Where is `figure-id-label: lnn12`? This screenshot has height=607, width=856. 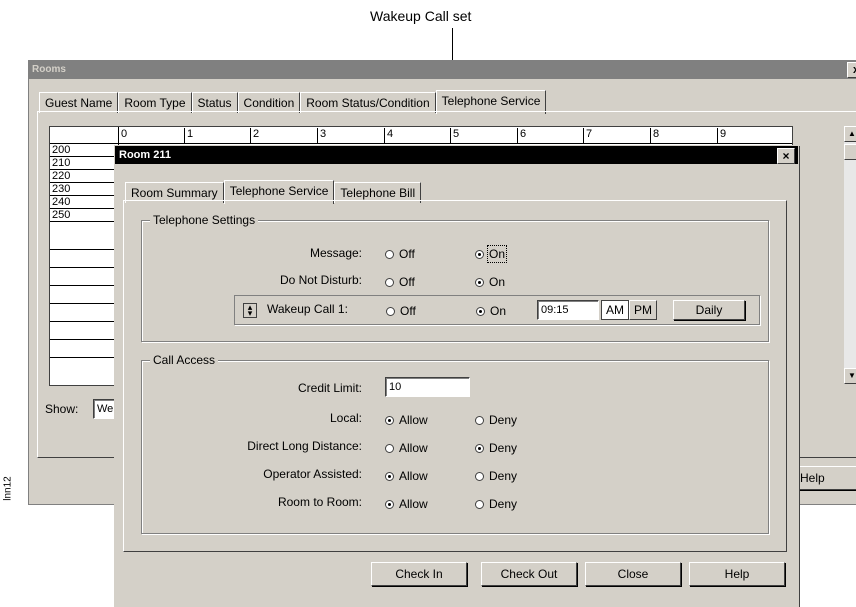 figure-id-label: lnn12 is located at coordinates (8, 488).